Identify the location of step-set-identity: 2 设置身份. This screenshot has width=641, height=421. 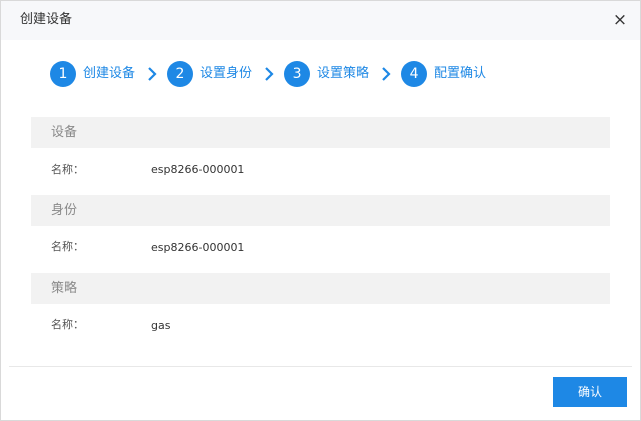
(209, 74).